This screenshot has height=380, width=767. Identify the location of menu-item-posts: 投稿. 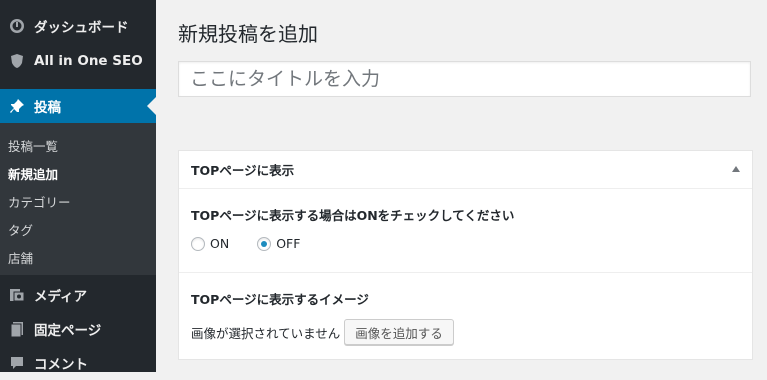
(78, 106).